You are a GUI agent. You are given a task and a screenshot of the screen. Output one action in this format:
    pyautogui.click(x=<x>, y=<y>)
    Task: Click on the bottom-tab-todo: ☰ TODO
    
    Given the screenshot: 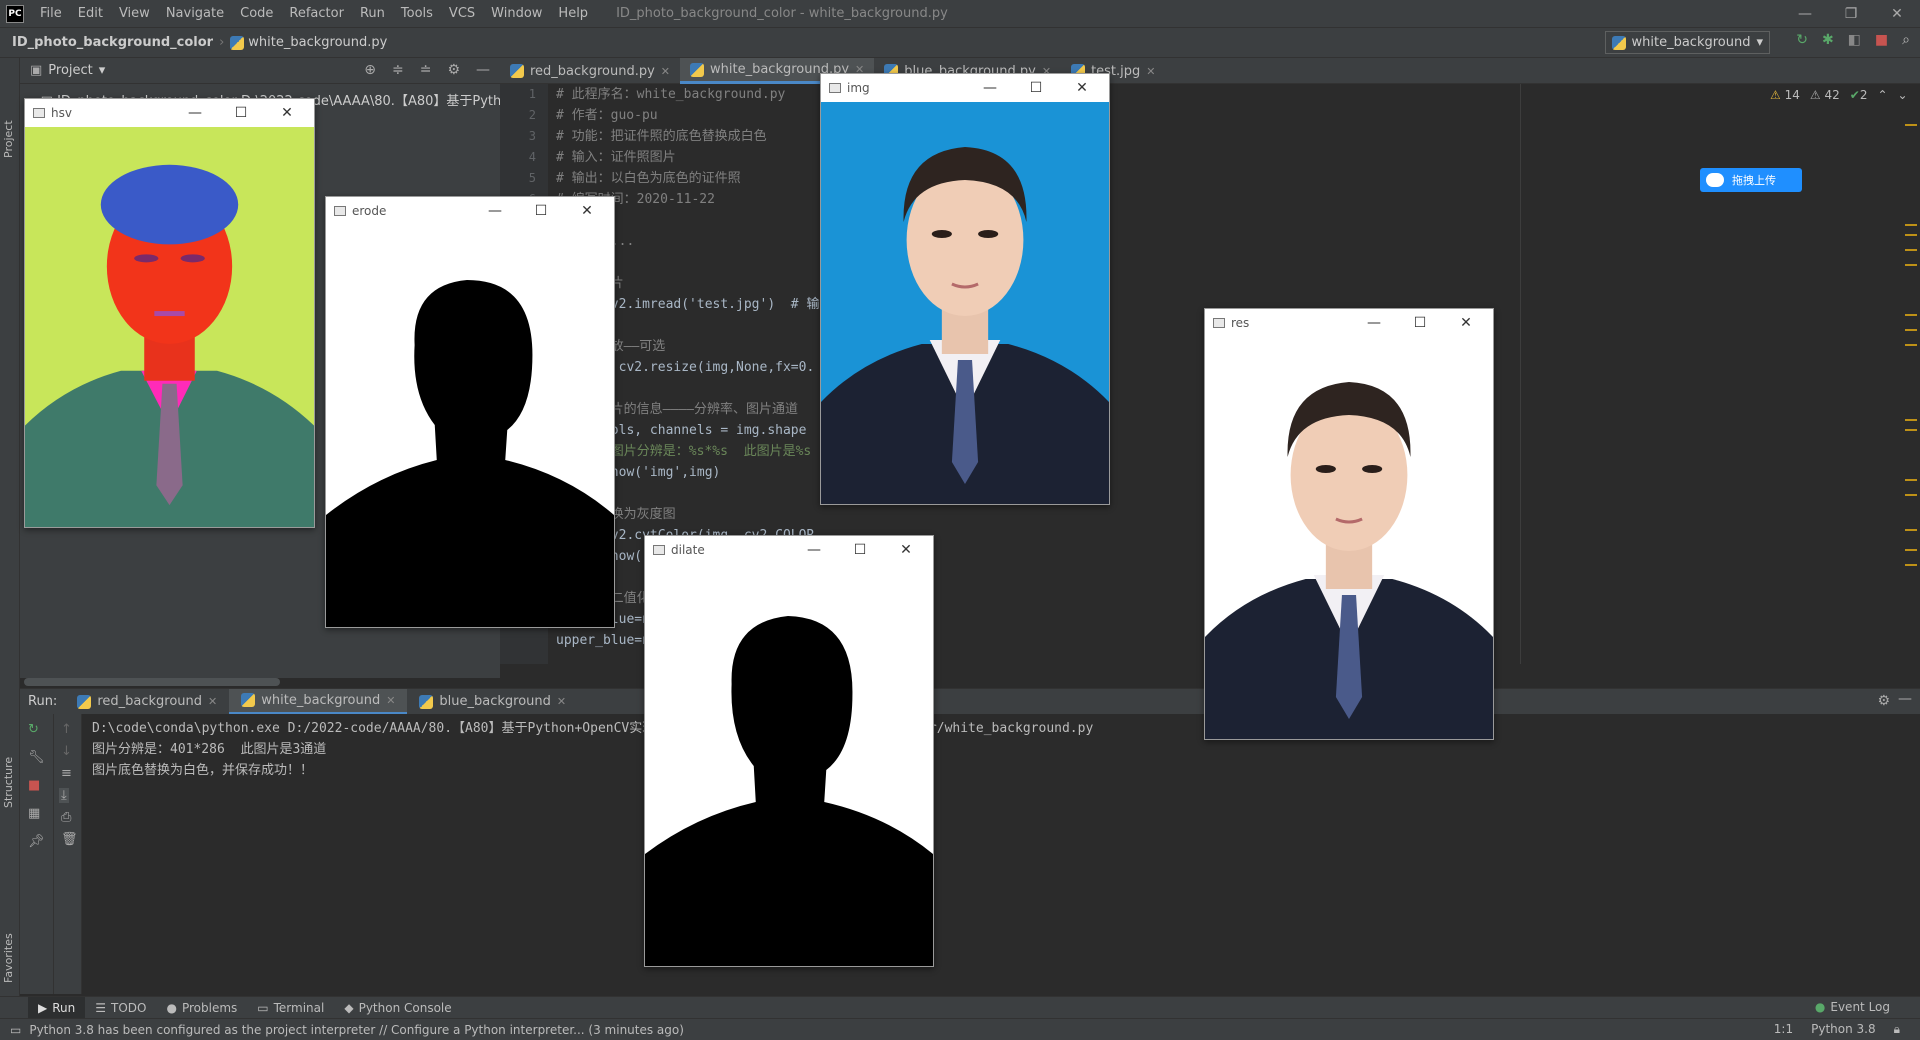 What is the action you would take?
    pyautogui.click(x=120, y=1008)
    